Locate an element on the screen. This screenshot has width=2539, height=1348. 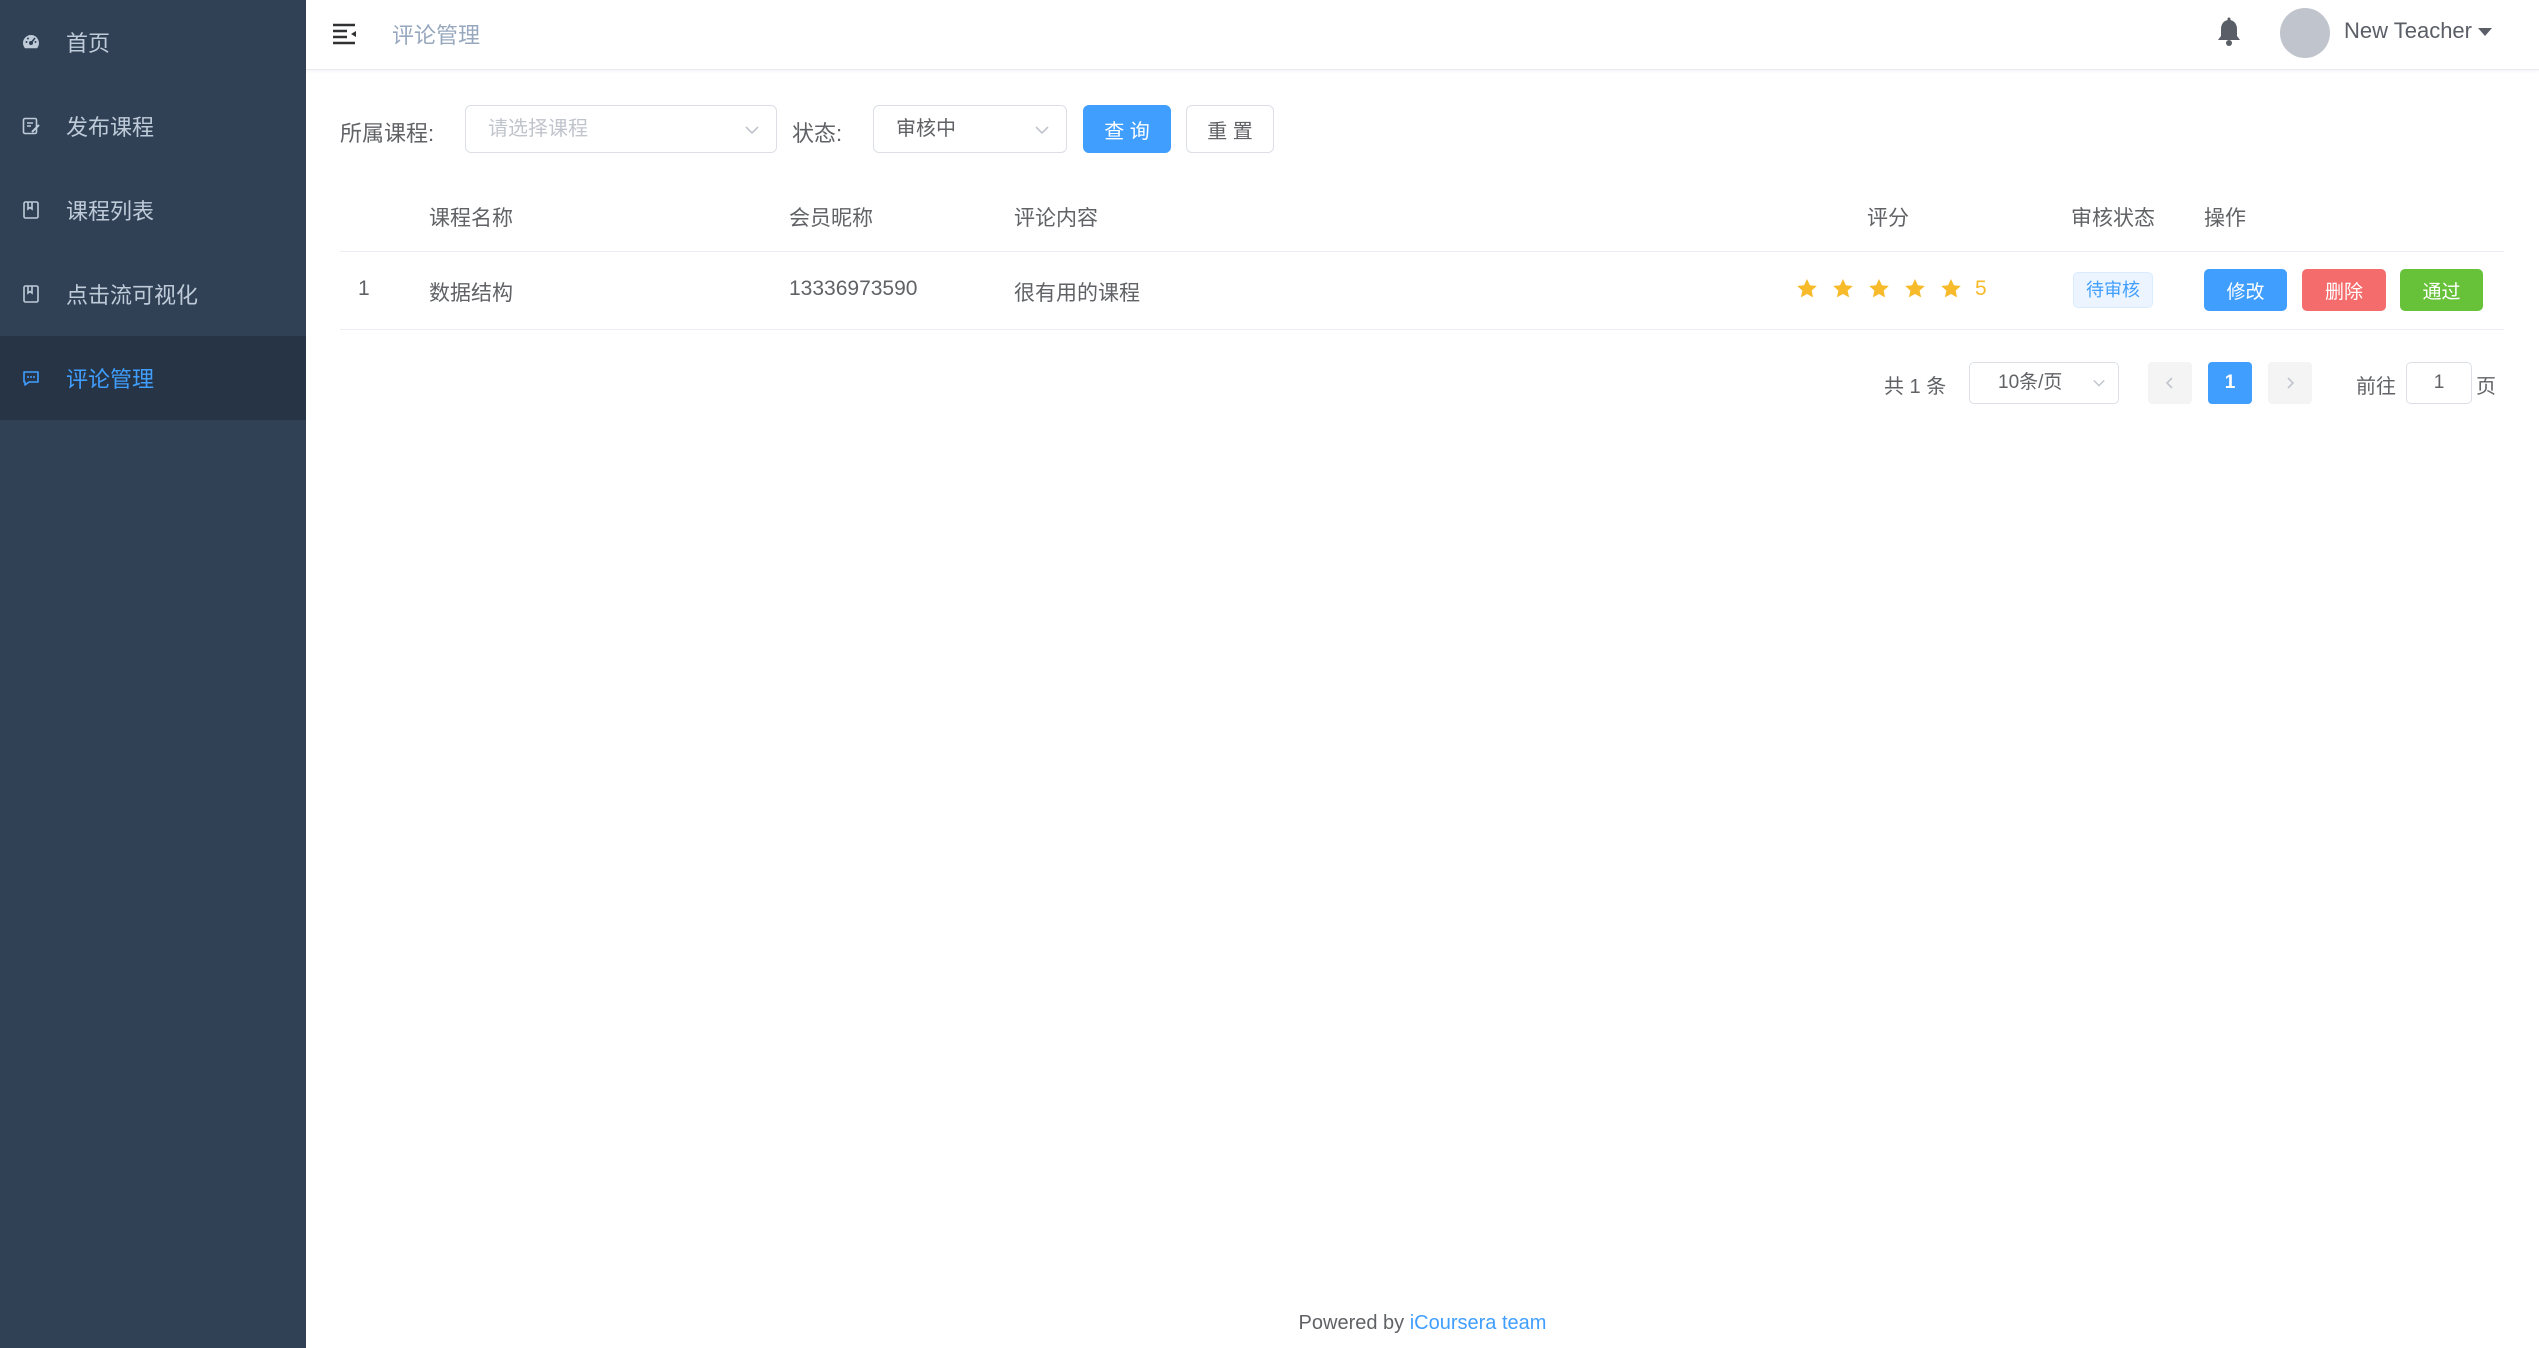
delete-button: 删除 is located at coordinates (2344, 290).